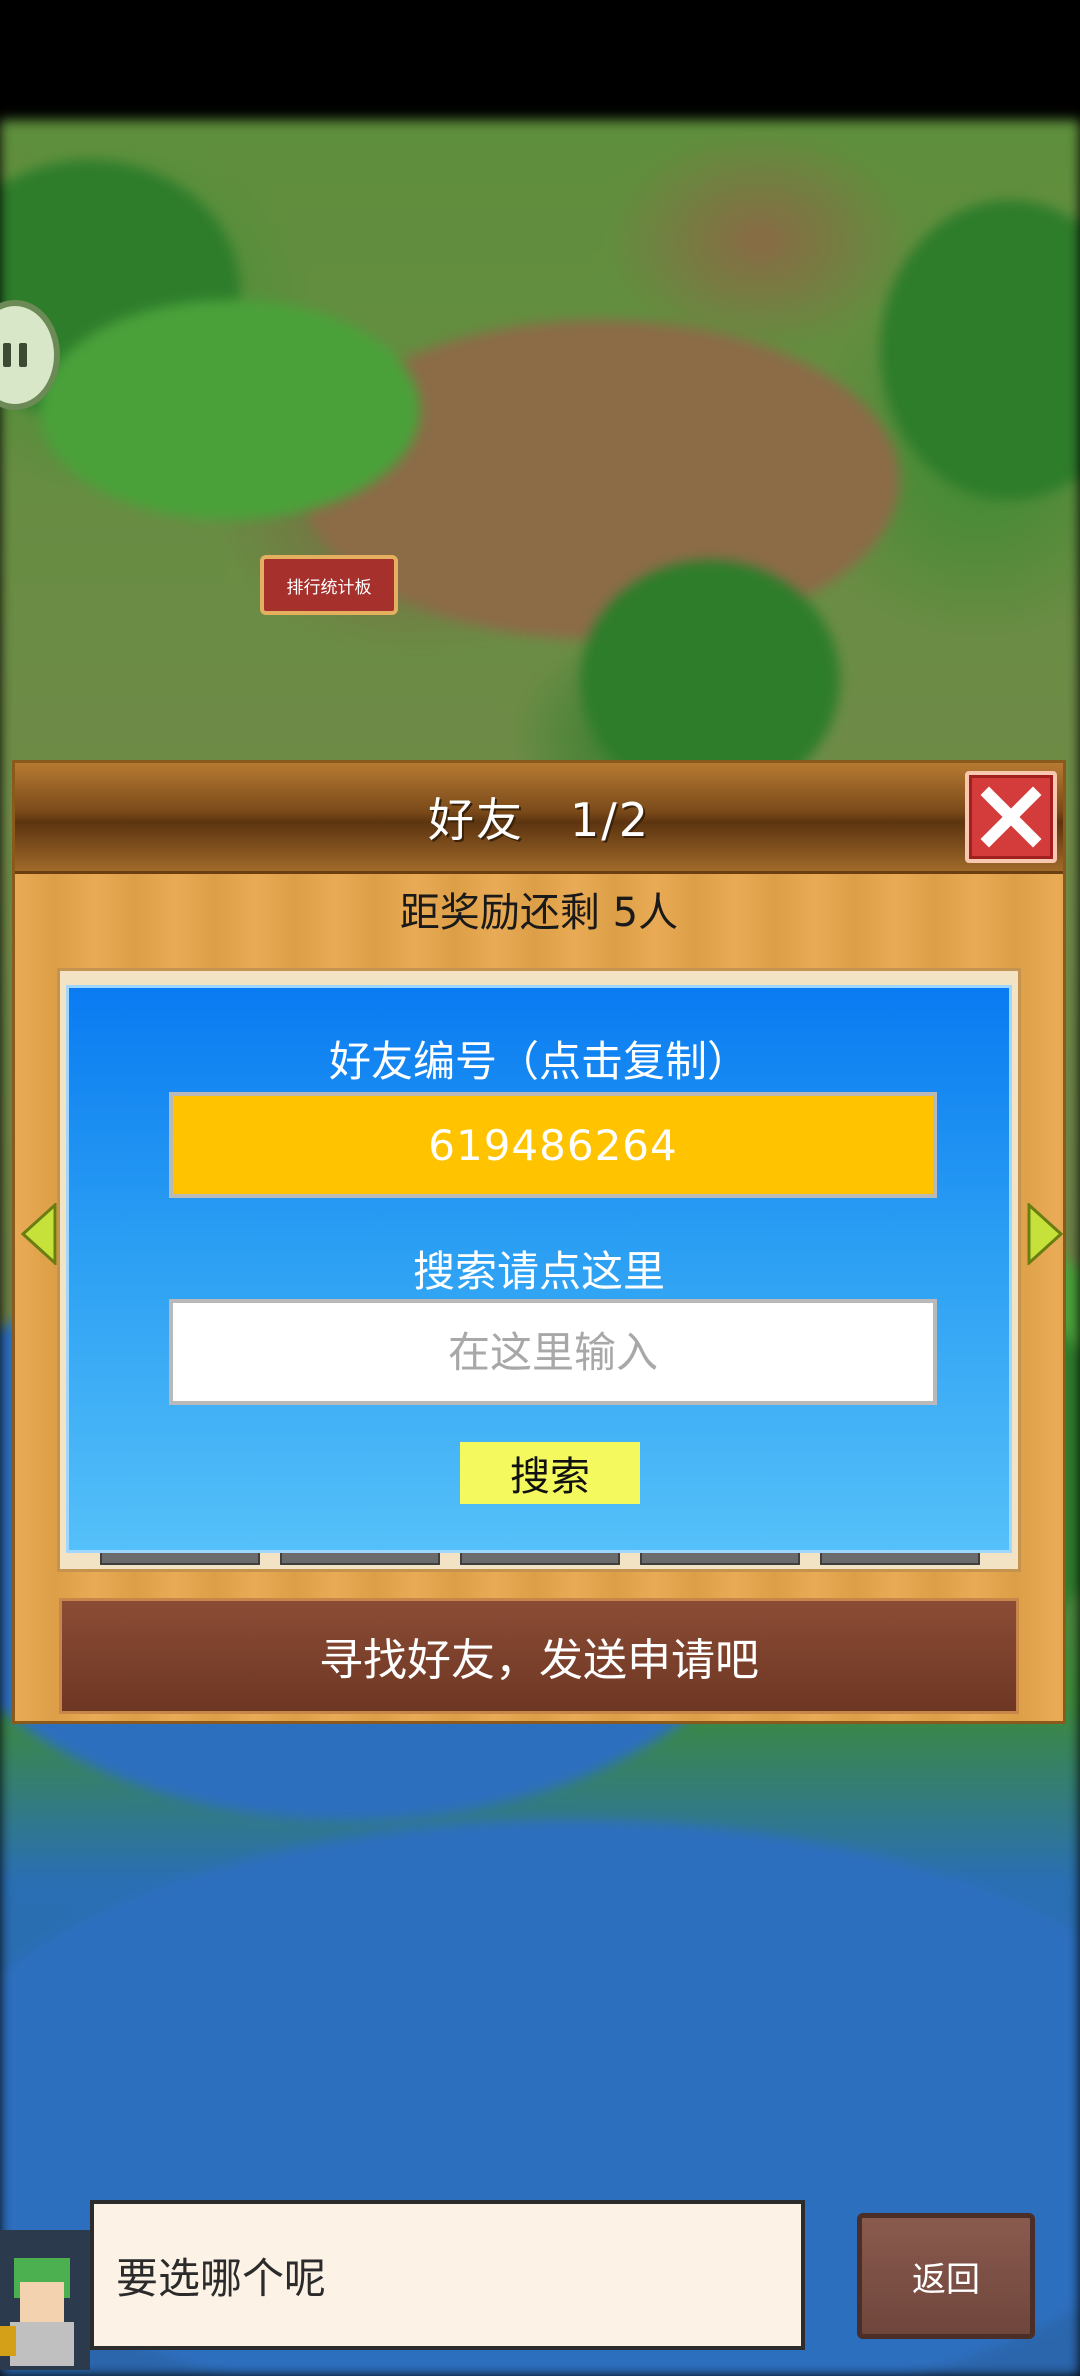  Describe the element at coordinates (475, 820) in the screenshot. I see `dialog-title-text: 好友` at that location.